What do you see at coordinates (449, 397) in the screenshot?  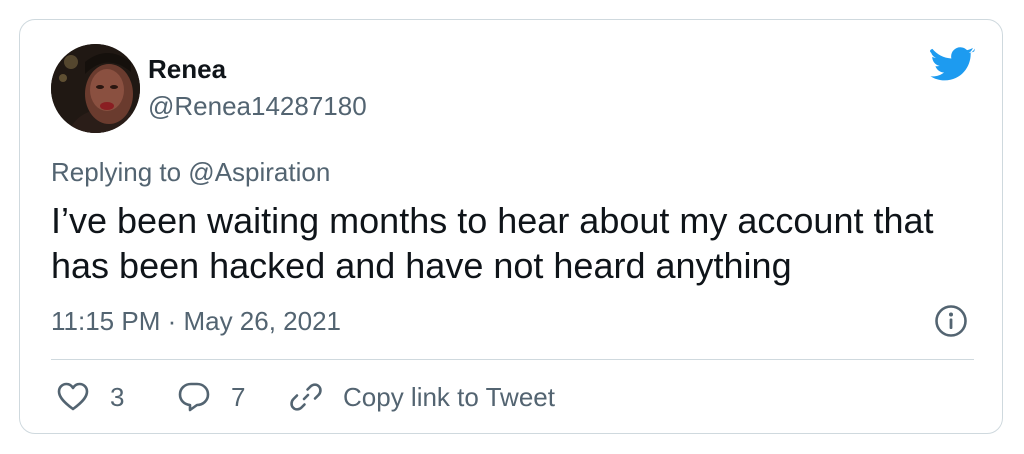 I see `copy-link-label: Copy link to Tweet` at bounding box center [449, 397].